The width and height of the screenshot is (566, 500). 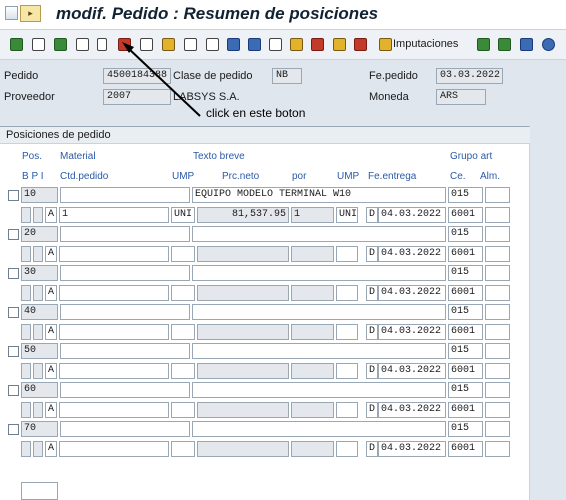 What do you see at coordinates (385, 44) in the screenshot?
I see `imputaciones-icon` at bounding box center [385, 44].